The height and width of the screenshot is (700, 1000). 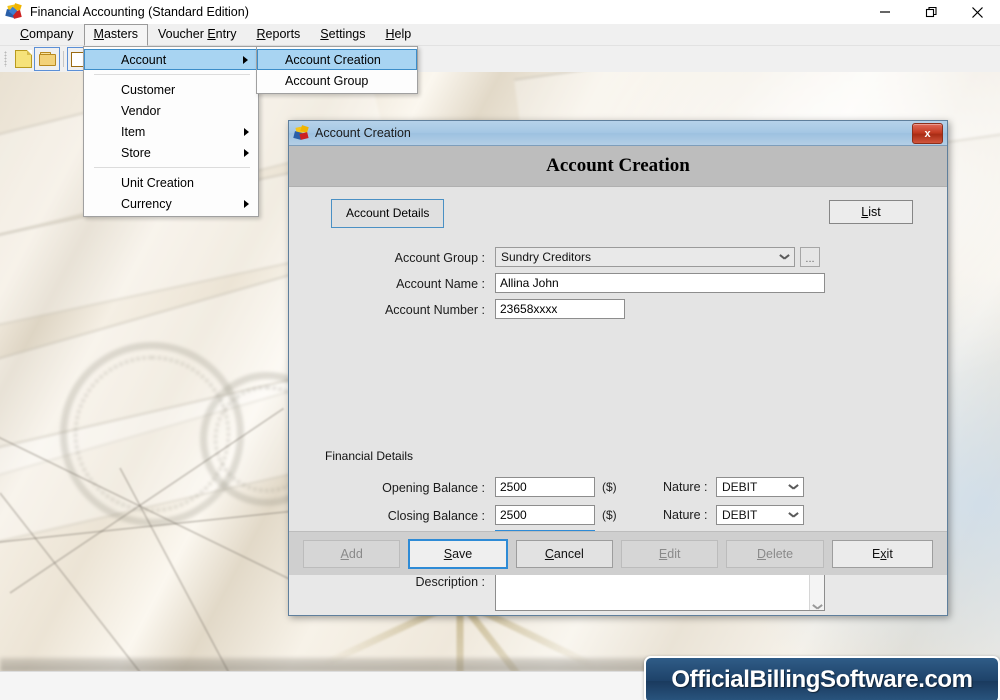 I want to click on menu-item-account: Account, so click(x=171, y=59).